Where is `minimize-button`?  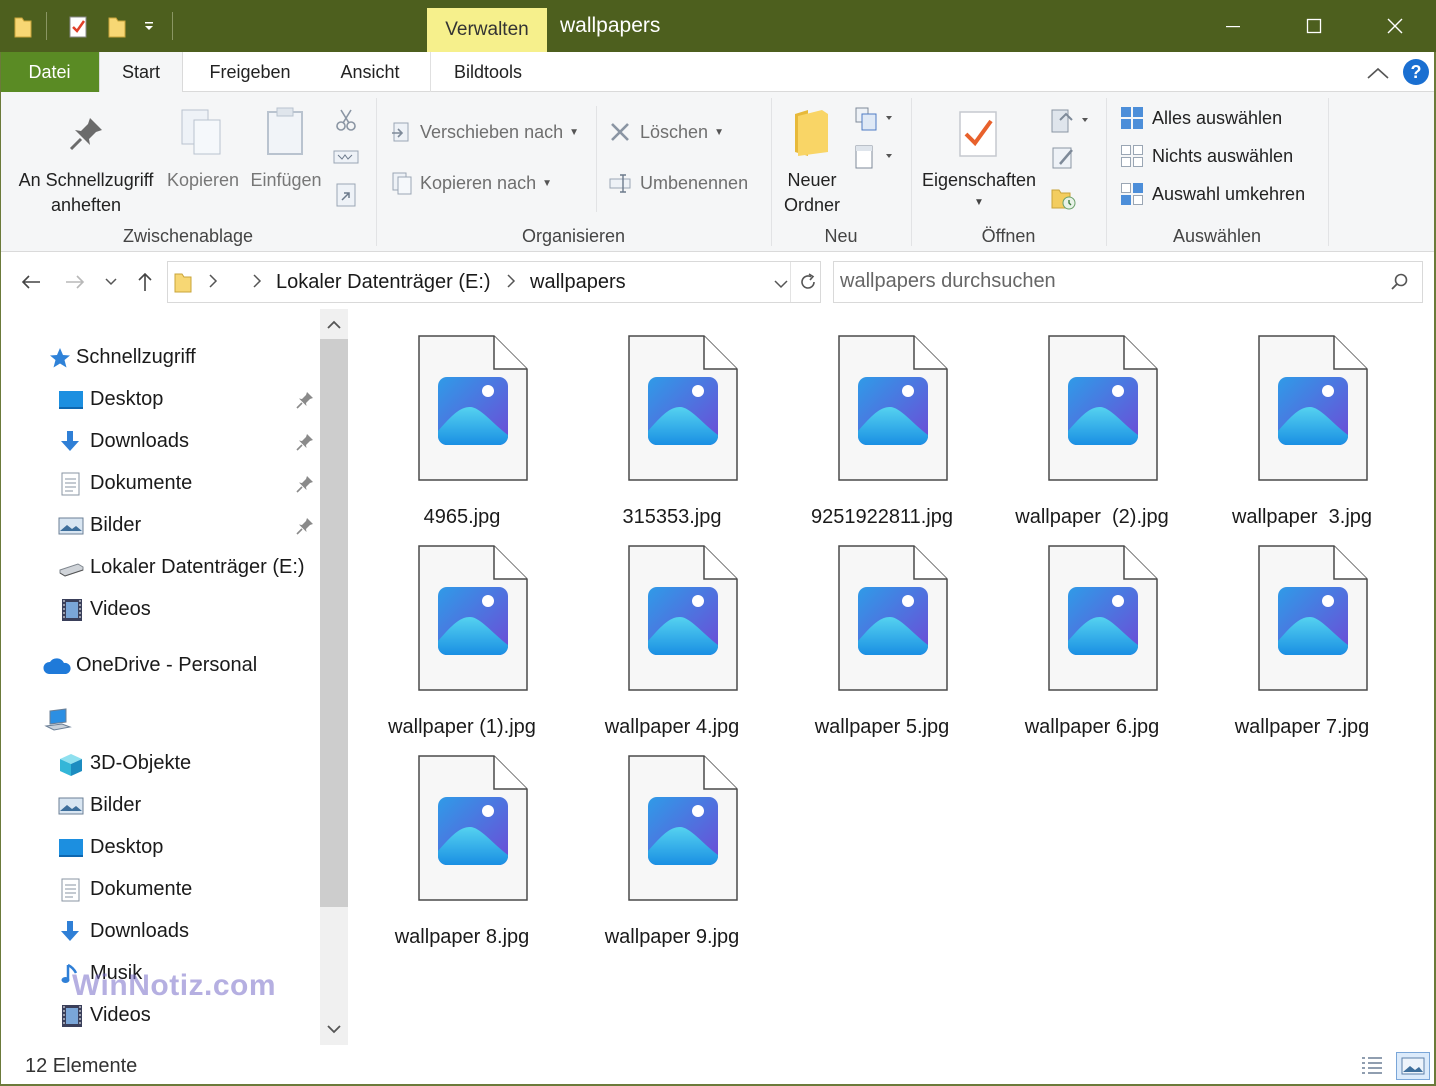 minimize-button is located at coordinates (1233, 26).